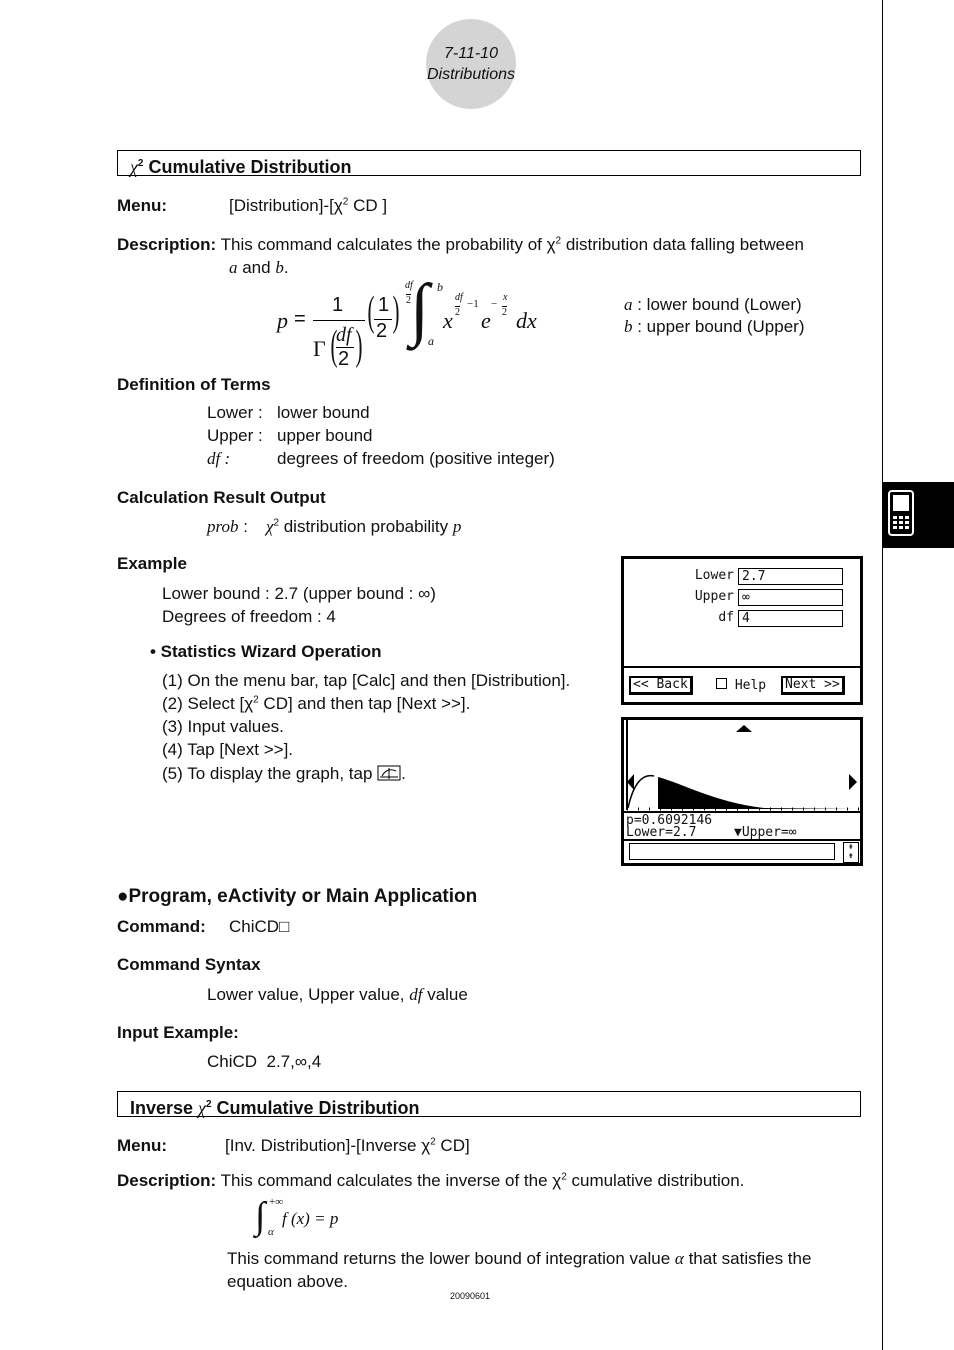  I want to click on text: (5) To display the graph, tap, so click(270, 773).